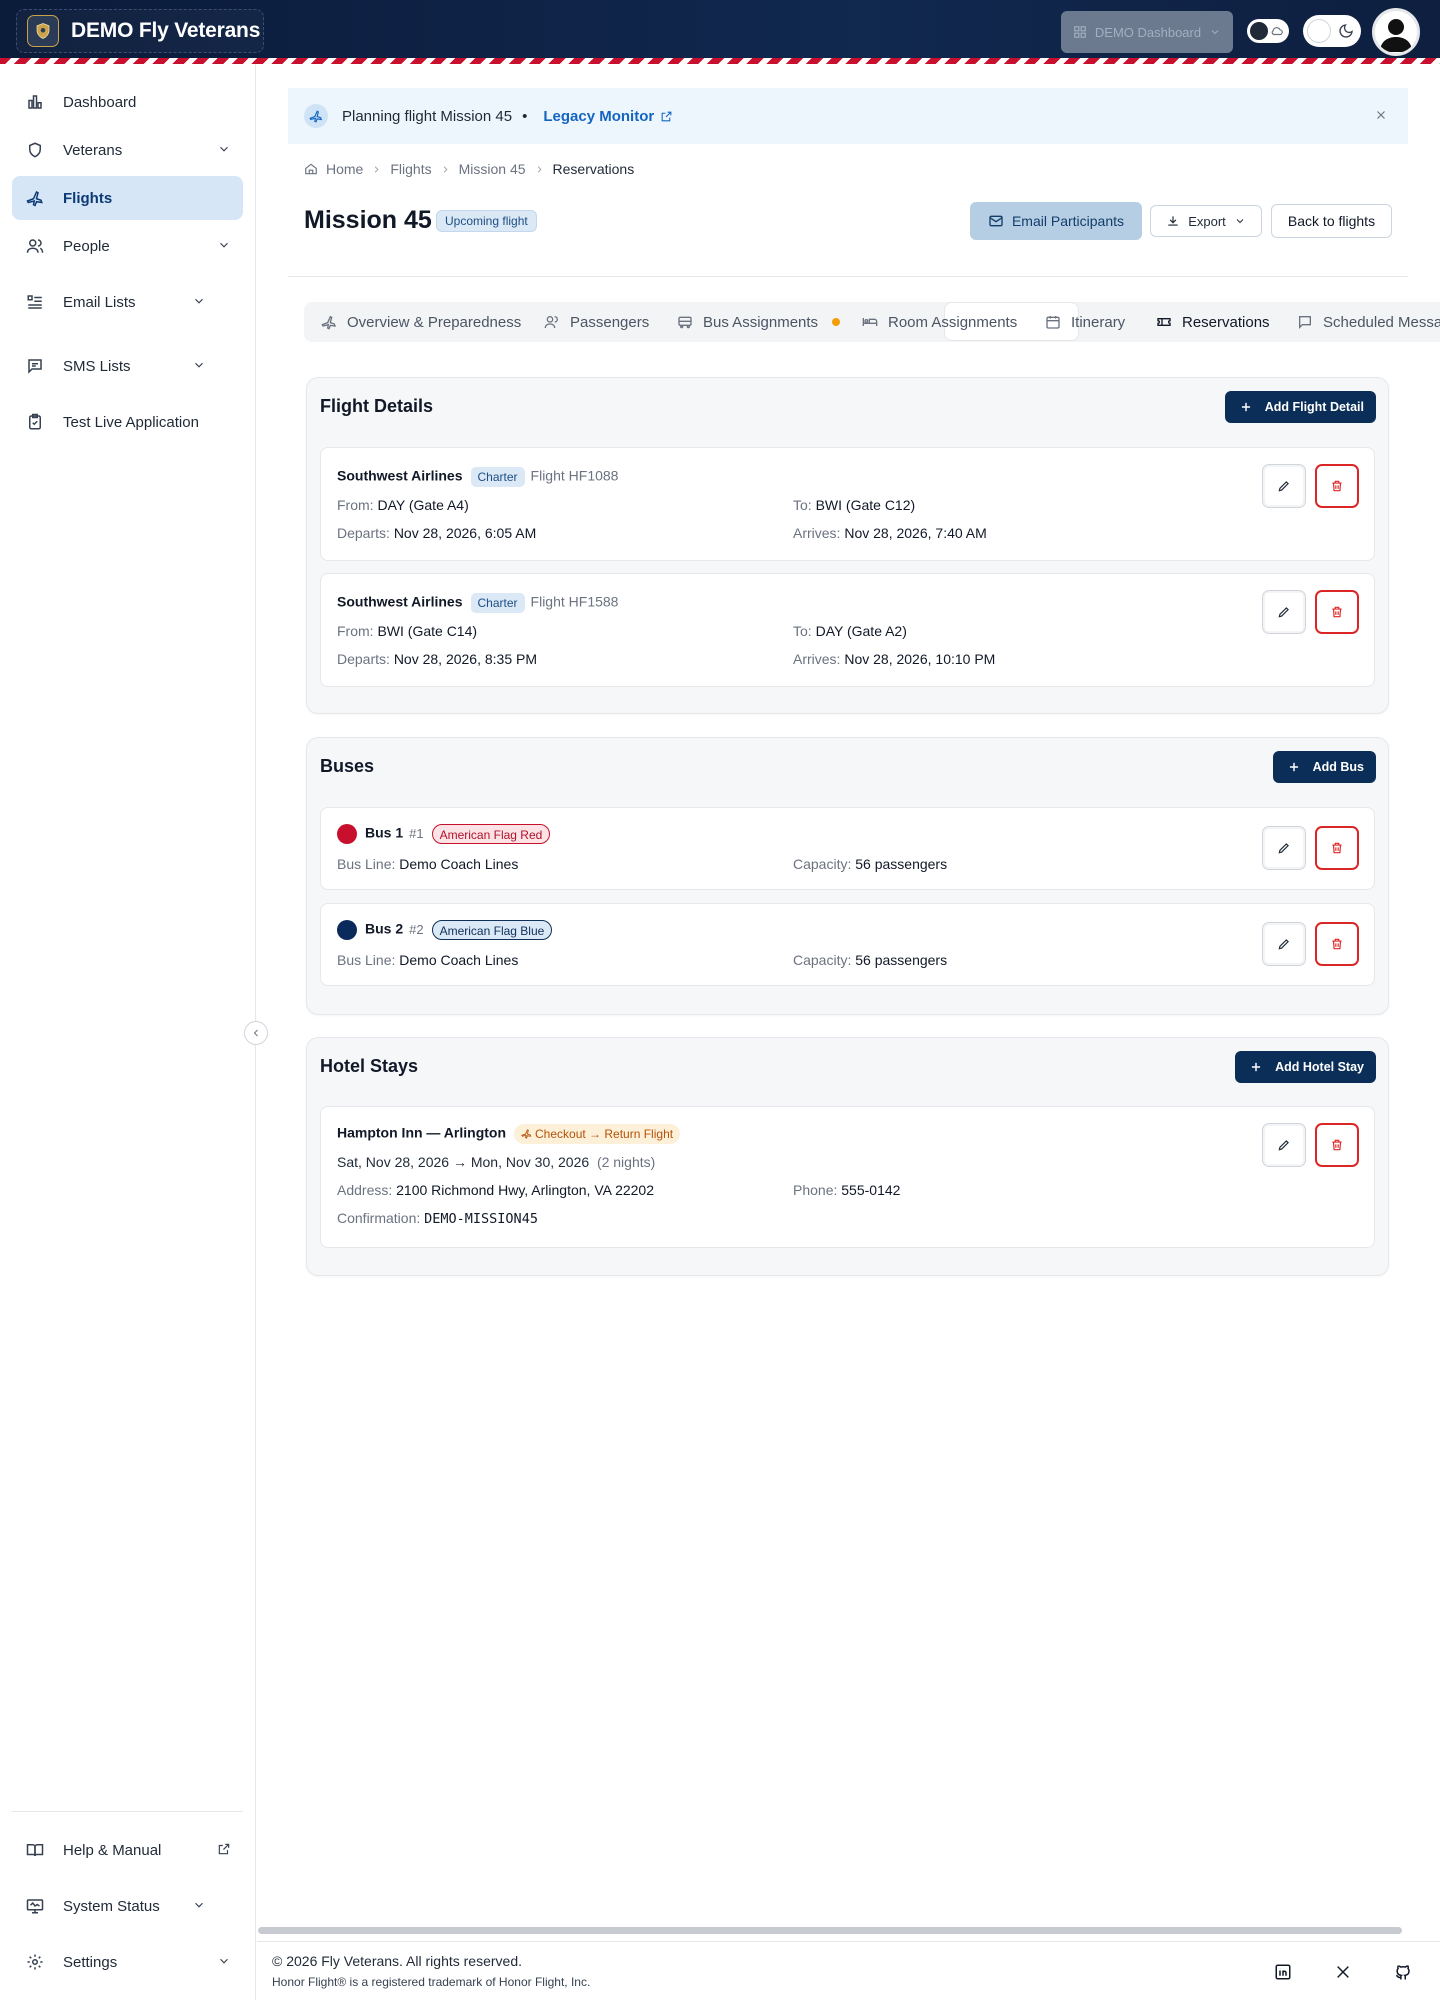 This screenshot has height=2000, width=1440. Describe the element at coordinates (1346, 31) in the screenshot. I see `moon-icon` at that location.